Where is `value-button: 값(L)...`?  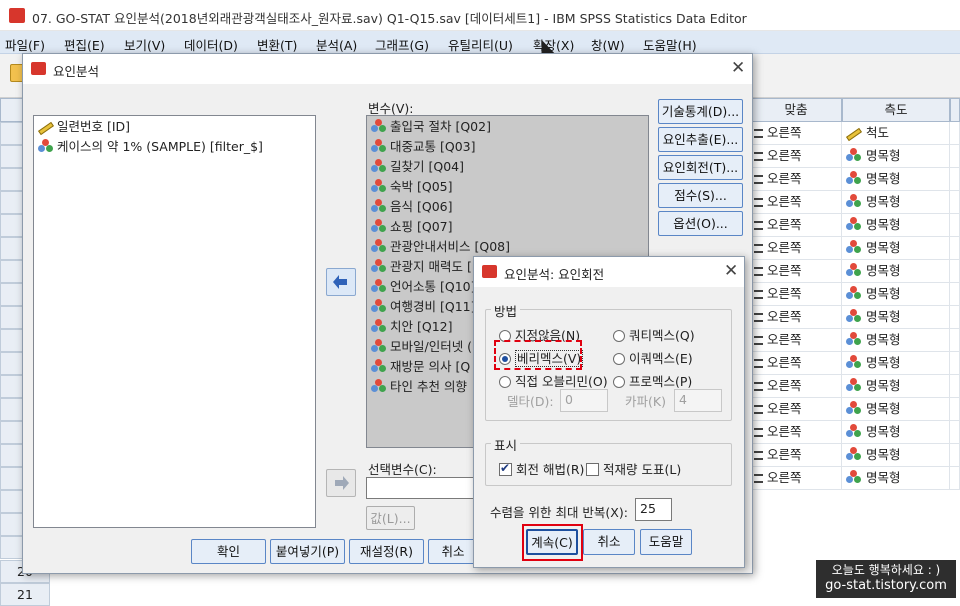
value-button: 값(L)... is located at coordinates (390, 518).